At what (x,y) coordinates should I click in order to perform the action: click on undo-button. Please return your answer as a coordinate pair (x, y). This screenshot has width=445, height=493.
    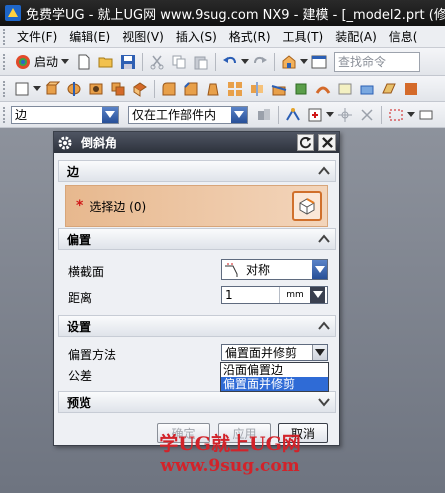
    Looking at the image, I should click on (230, 62).